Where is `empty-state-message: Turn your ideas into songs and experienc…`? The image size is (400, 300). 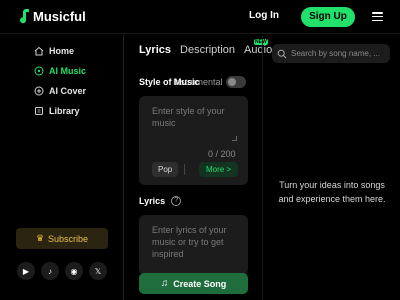 empty-state-message: Turn your ideas into songs and experienc… is located at coordinates (332, 192).